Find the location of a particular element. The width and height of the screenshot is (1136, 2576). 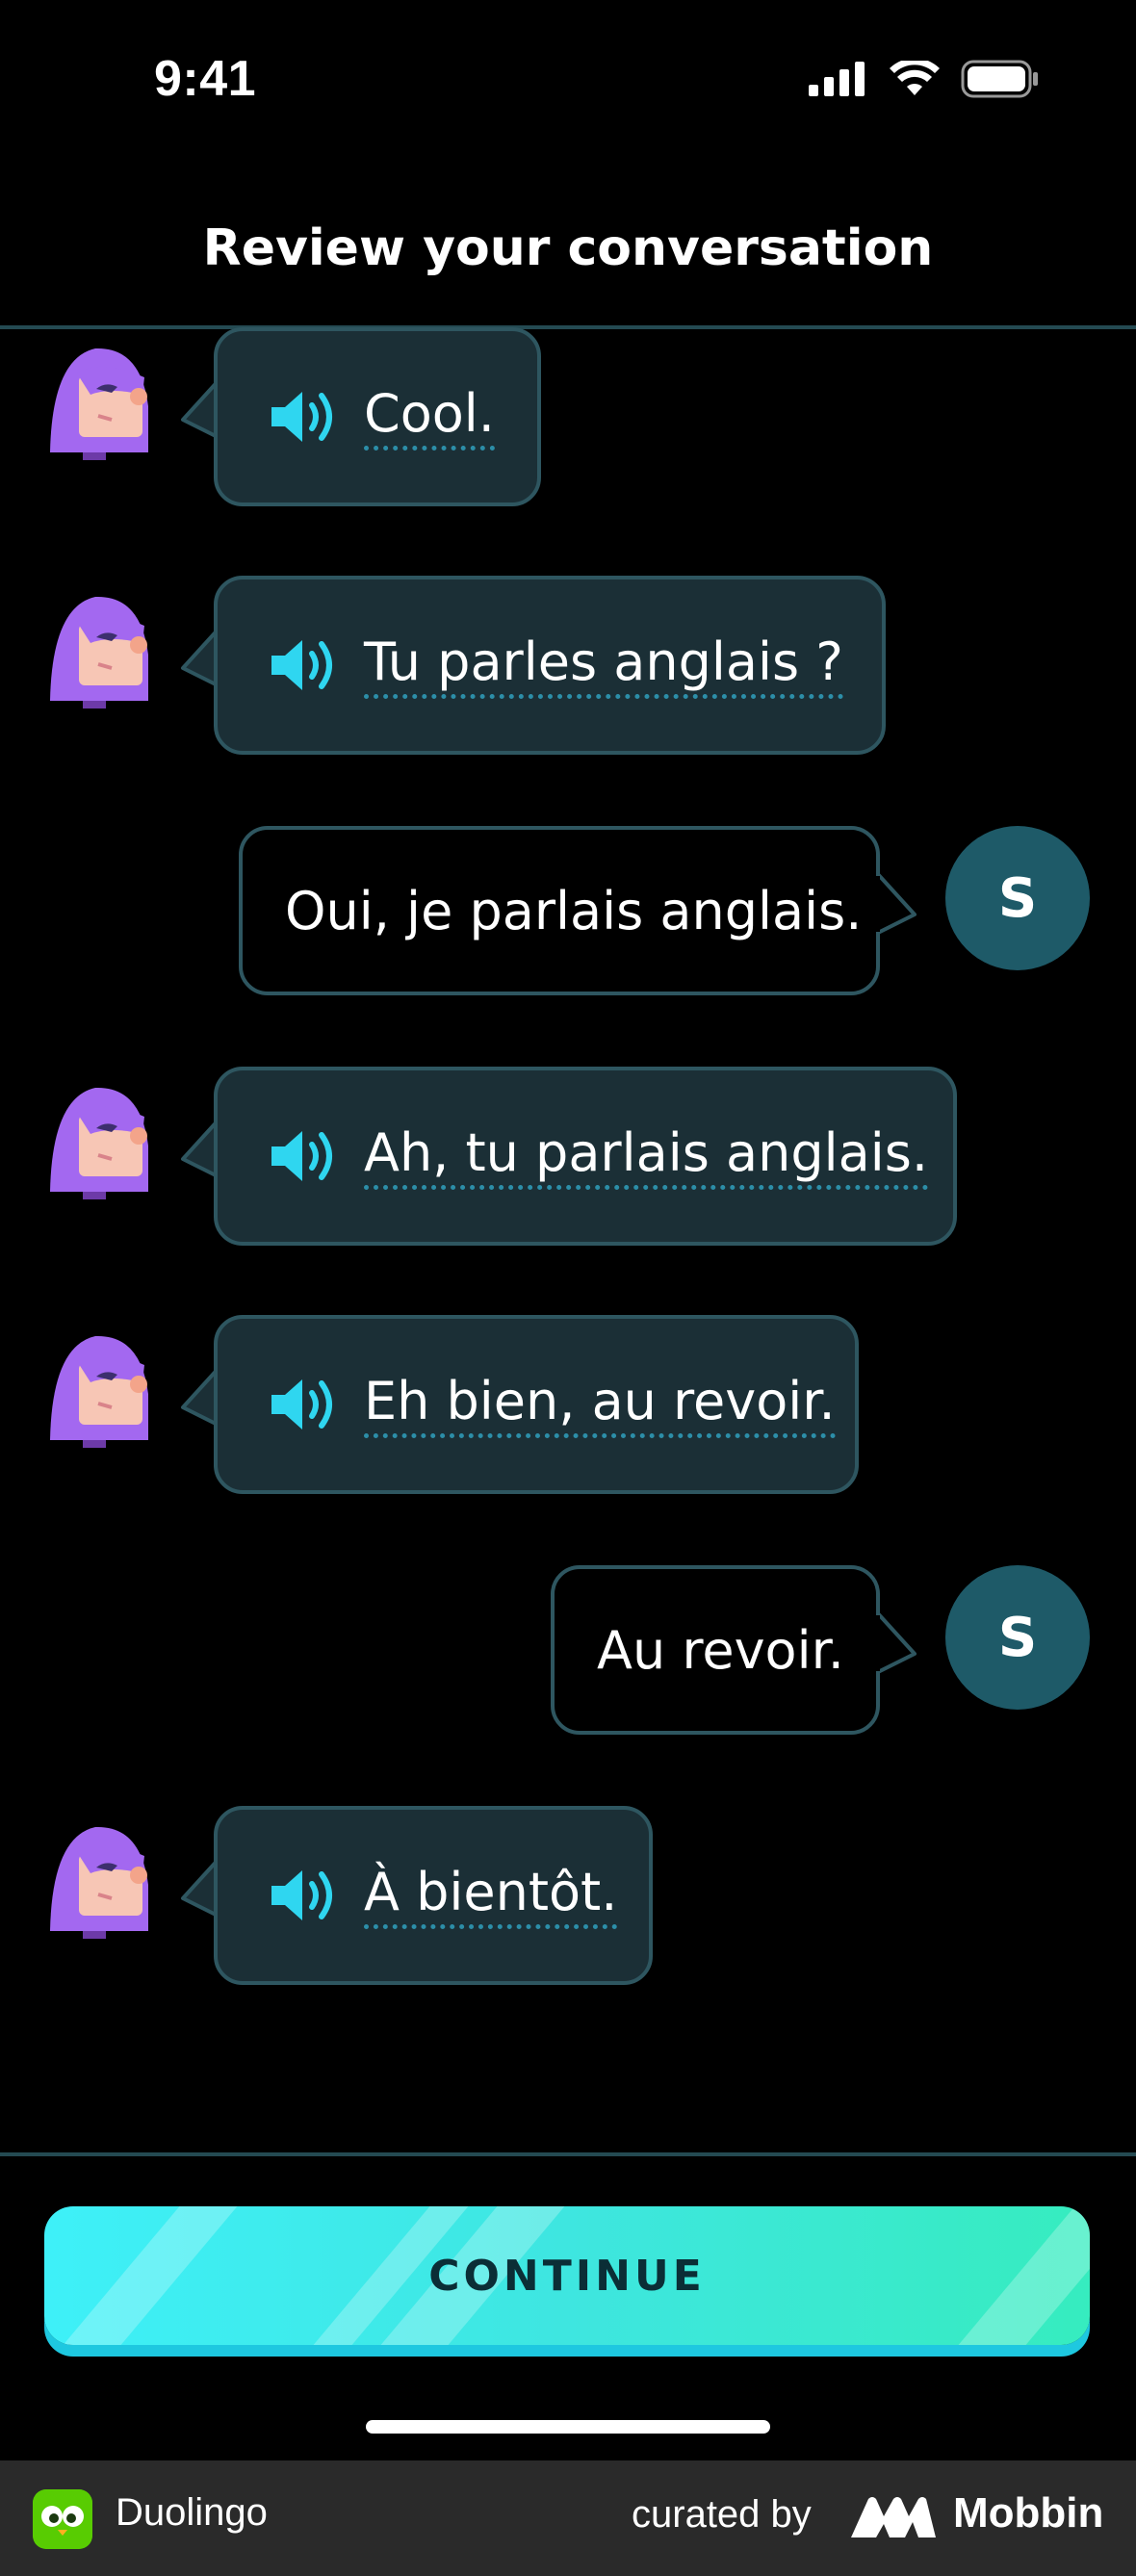

chat-bubble: Ah, tu parlais anglais. is located at coordinates (586, 1157).